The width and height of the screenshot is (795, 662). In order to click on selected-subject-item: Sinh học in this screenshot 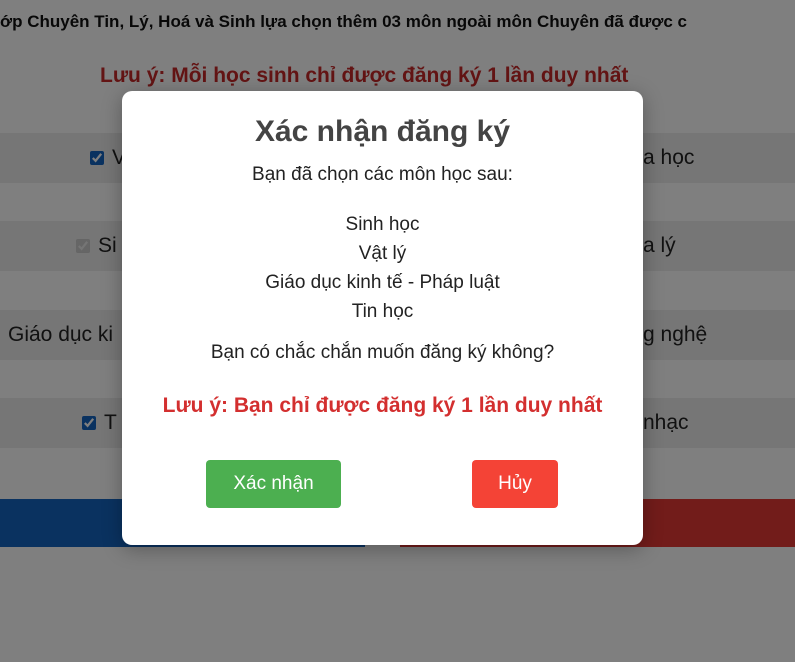, I will do `click(382, 224)`.